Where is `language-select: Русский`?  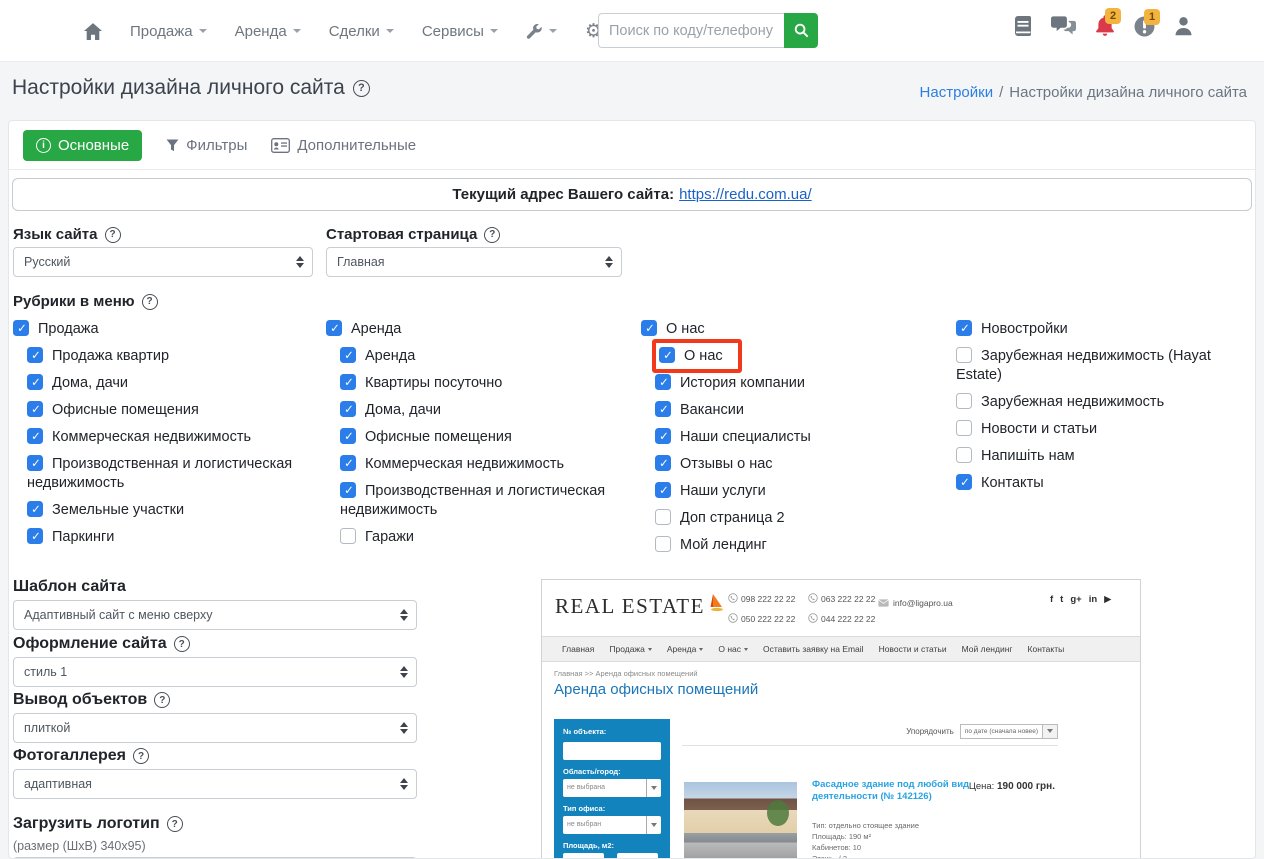
language-select: Русский is located at coordinates (163, 262).